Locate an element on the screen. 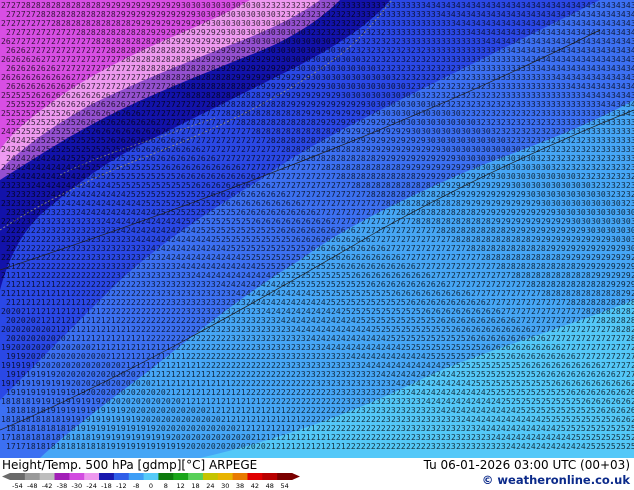 The width and height of the screenshot is (634, 490). site-credit: © weatheronline.co.uk is located at coordinates (556, 480).